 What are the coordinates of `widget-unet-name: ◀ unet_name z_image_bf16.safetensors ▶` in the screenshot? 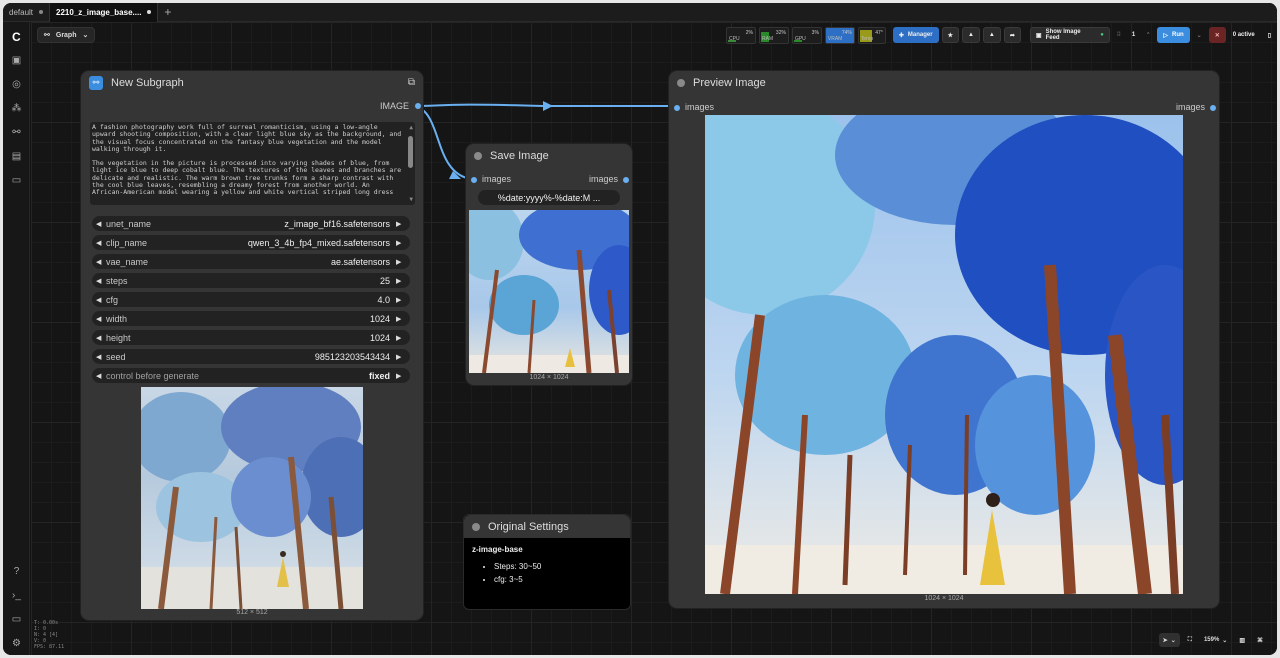 It's located at (251, 223).